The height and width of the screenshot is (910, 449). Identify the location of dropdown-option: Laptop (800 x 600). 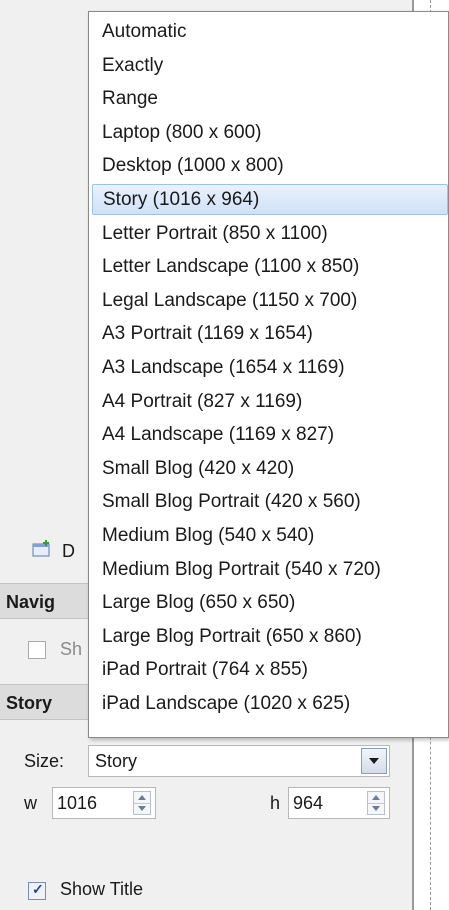
(270, 132).